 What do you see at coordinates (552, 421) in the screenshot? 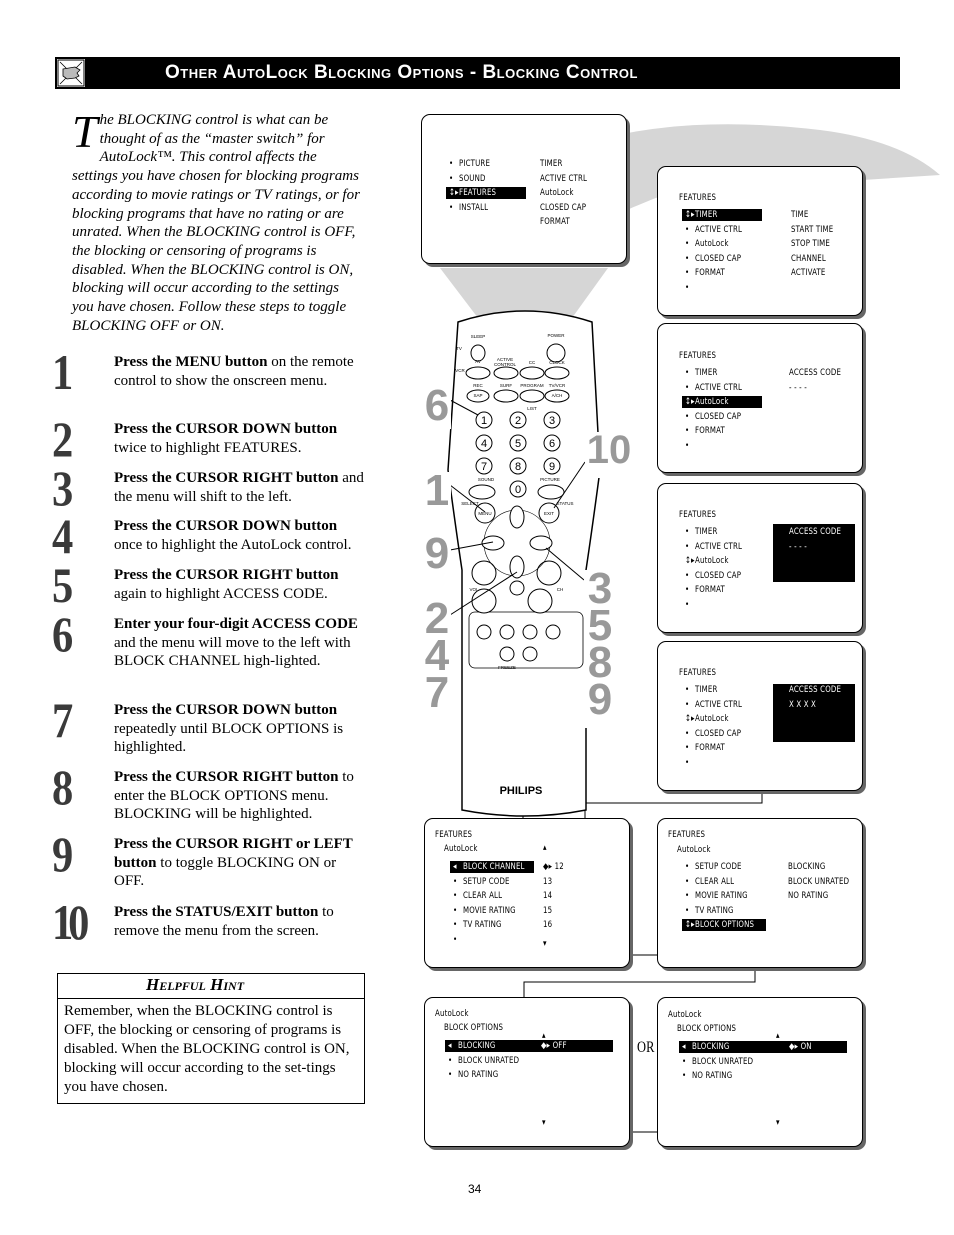
I see `digit-label: 3` at bounding box center [552, 421].